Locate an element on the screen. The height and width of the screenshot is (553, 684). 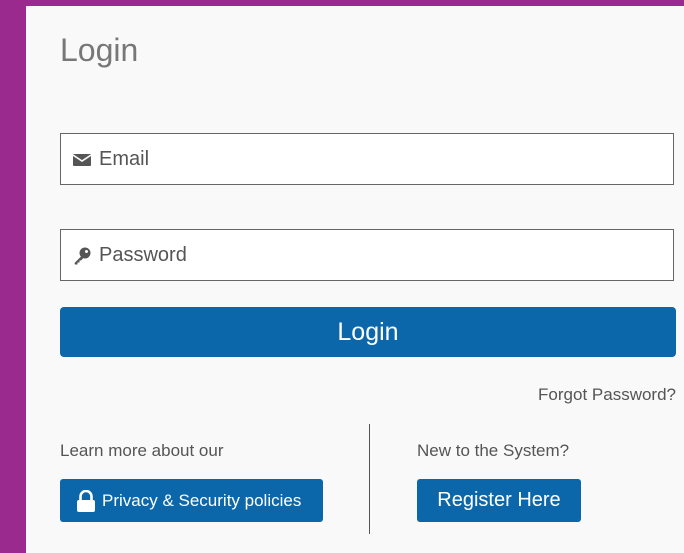
envelope-icon is located at coordinates (82, 160).